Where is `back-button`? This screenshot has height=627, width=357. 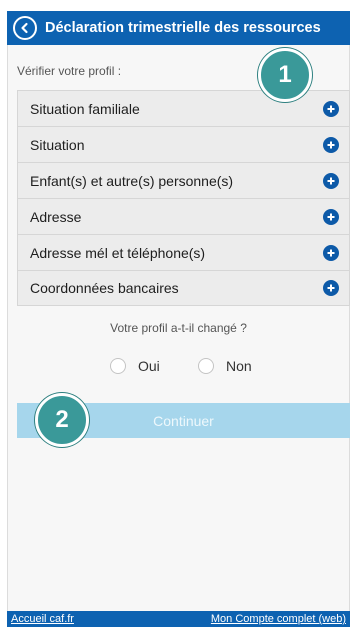
back-button is located at coordinates (25, 28).